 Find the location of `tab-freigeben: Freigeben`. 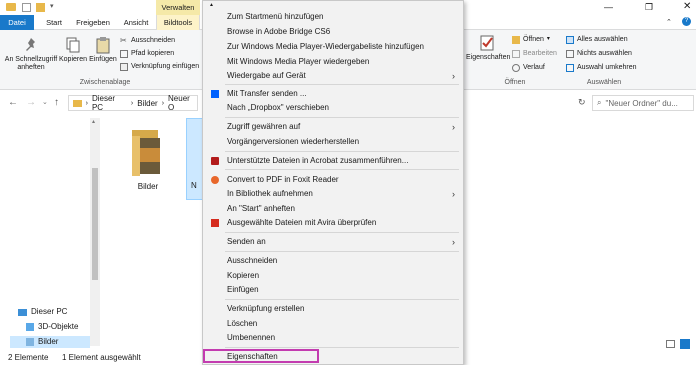

tab-freigeben: Freigeben is located at coordinates (93, 22).